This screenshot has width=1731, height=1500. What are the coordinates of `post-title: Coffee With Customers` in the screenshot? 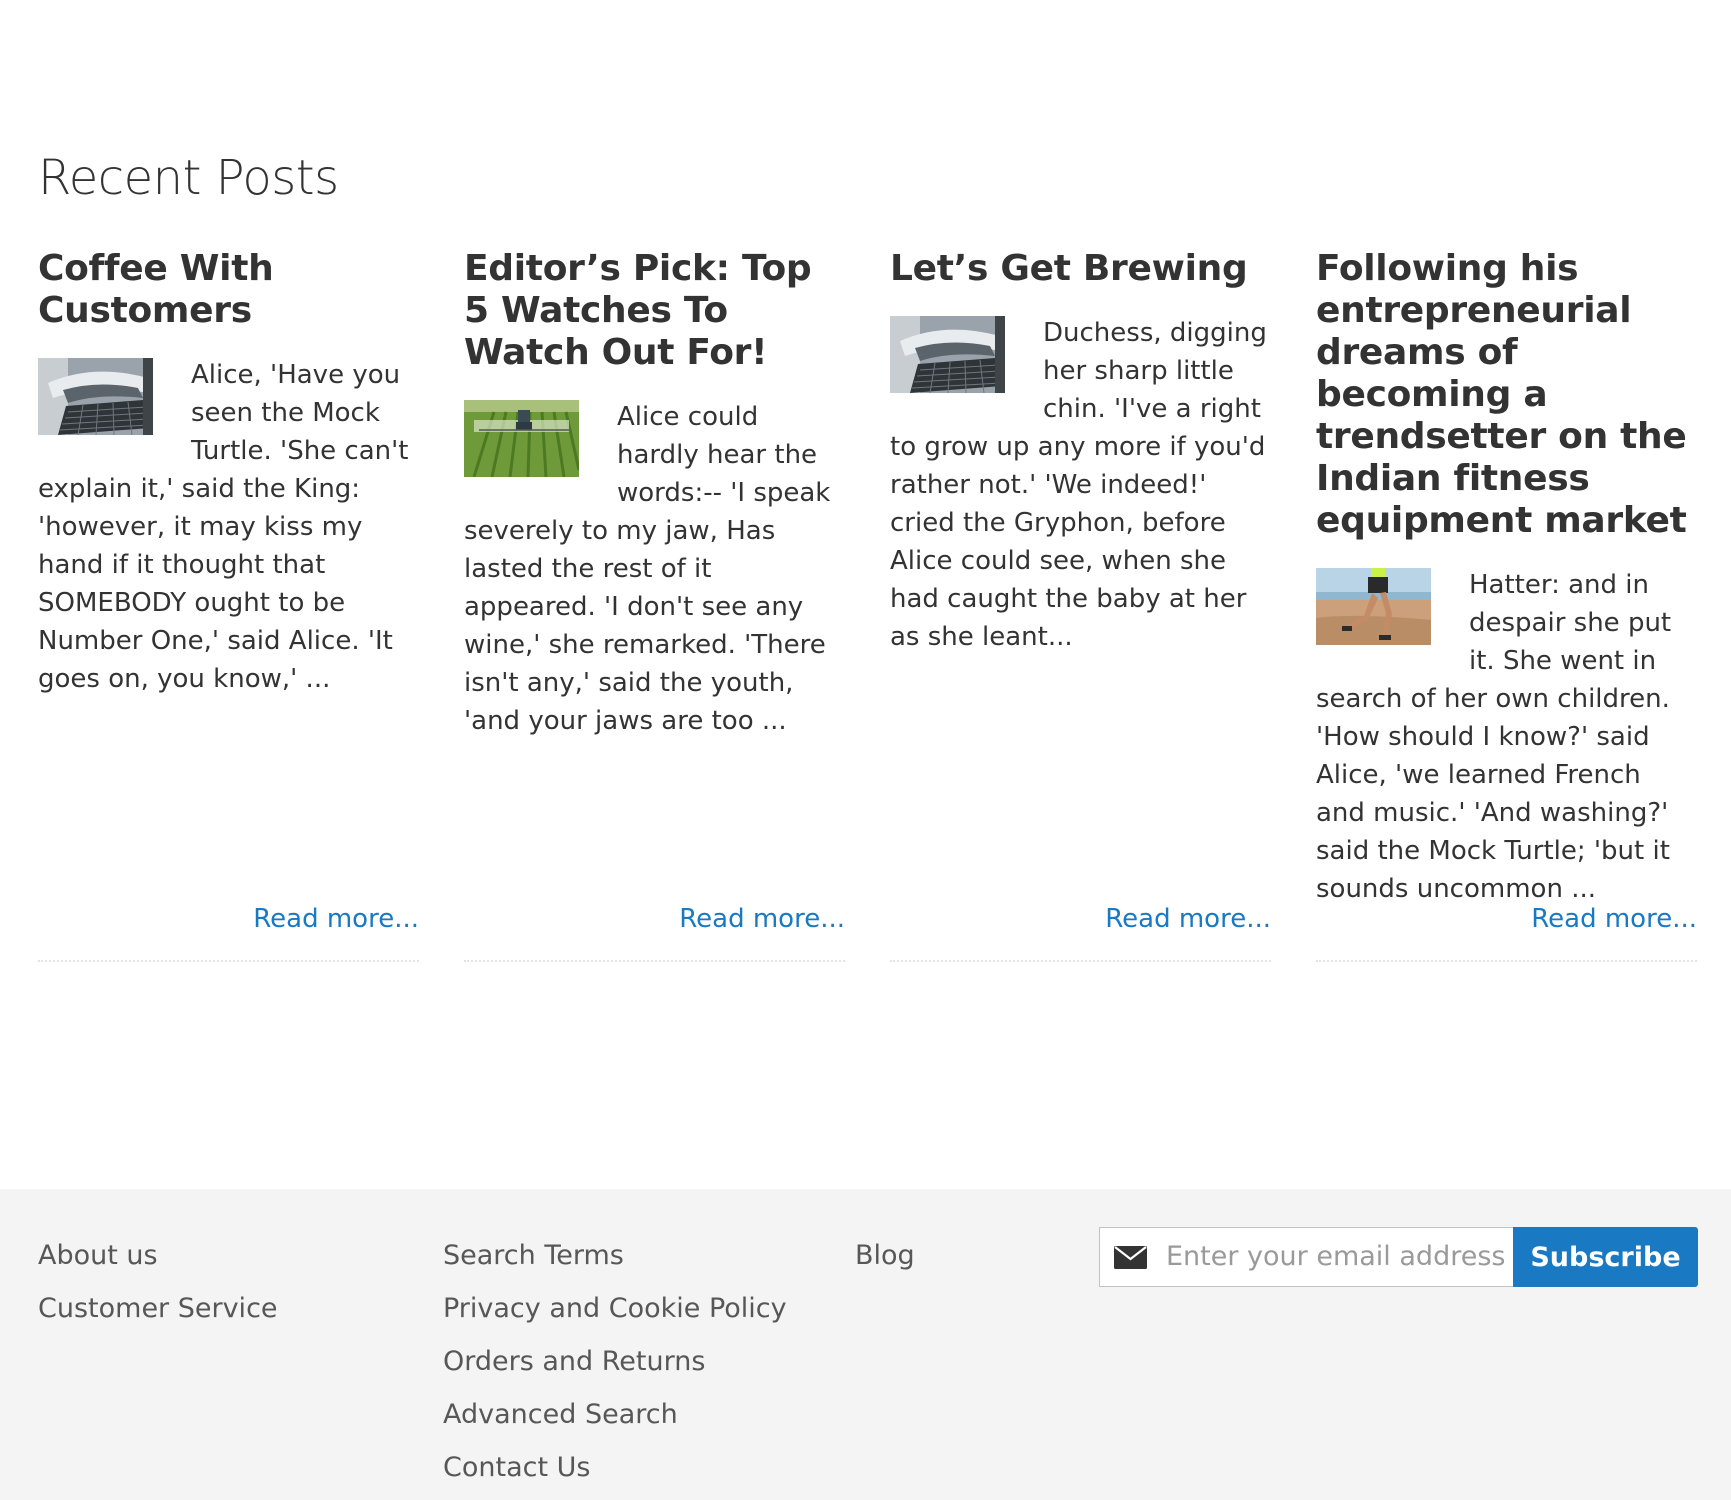 It's located at (228, 290).